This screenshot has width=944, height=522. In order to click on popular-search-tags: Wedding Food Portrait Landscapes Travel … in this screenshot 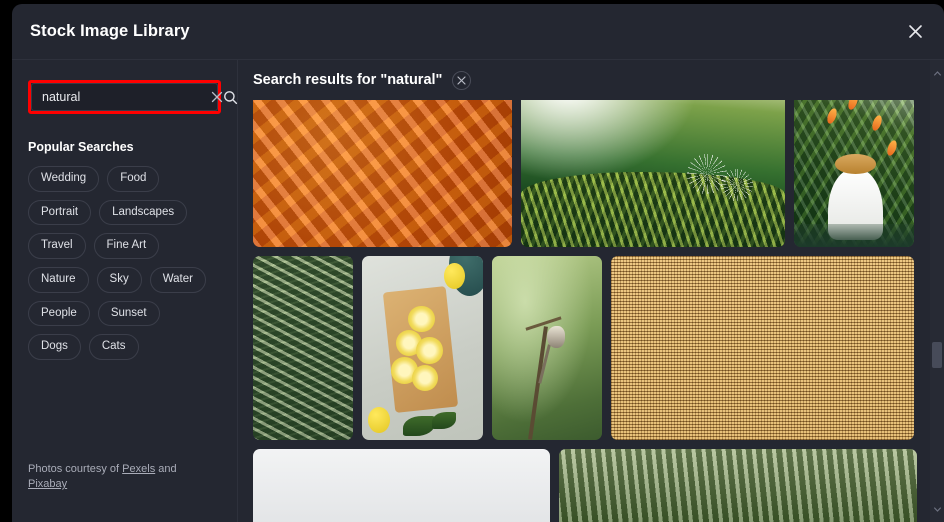, I will do `click(121, 263)`.